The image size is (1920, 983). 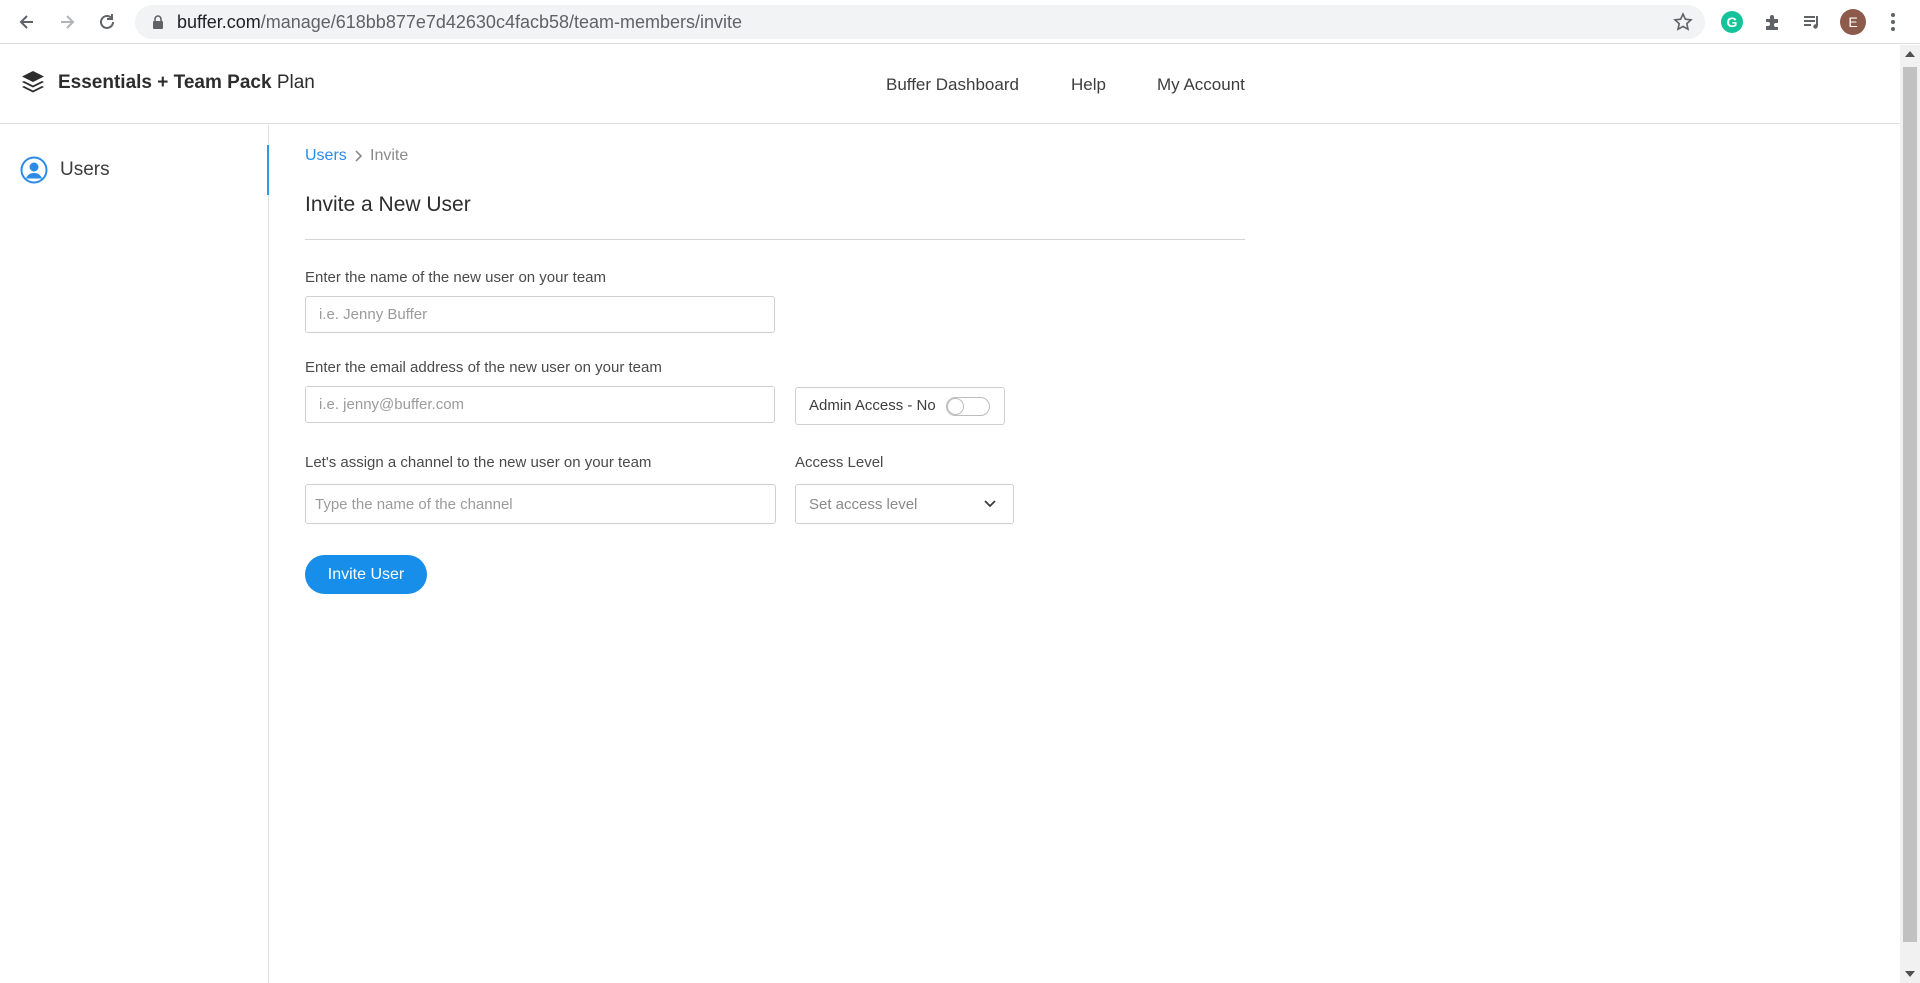 I want to click on profile-button: E, so click(x=1853, y=22).